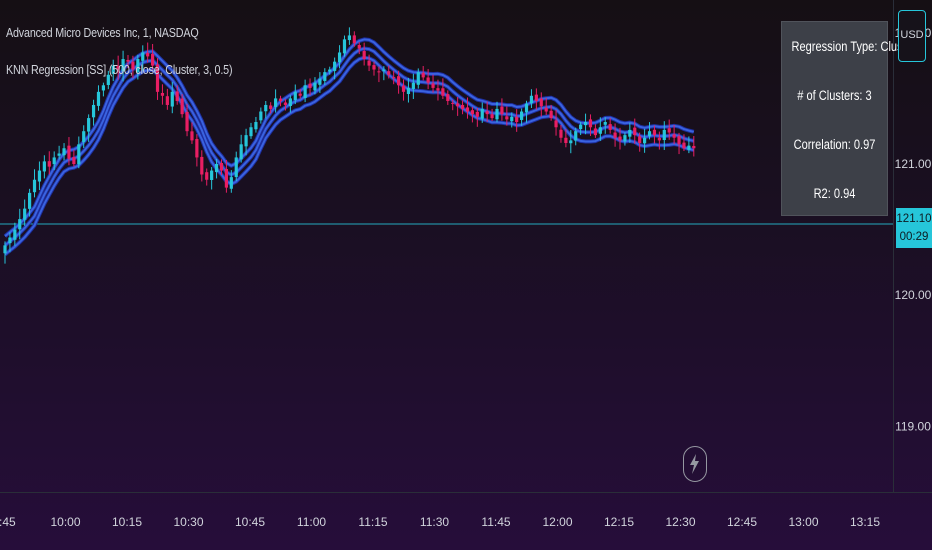 The width and height of the screenshot is (932, 550). I want to click on info-r2: R2: 0.94, so click(834, 193).